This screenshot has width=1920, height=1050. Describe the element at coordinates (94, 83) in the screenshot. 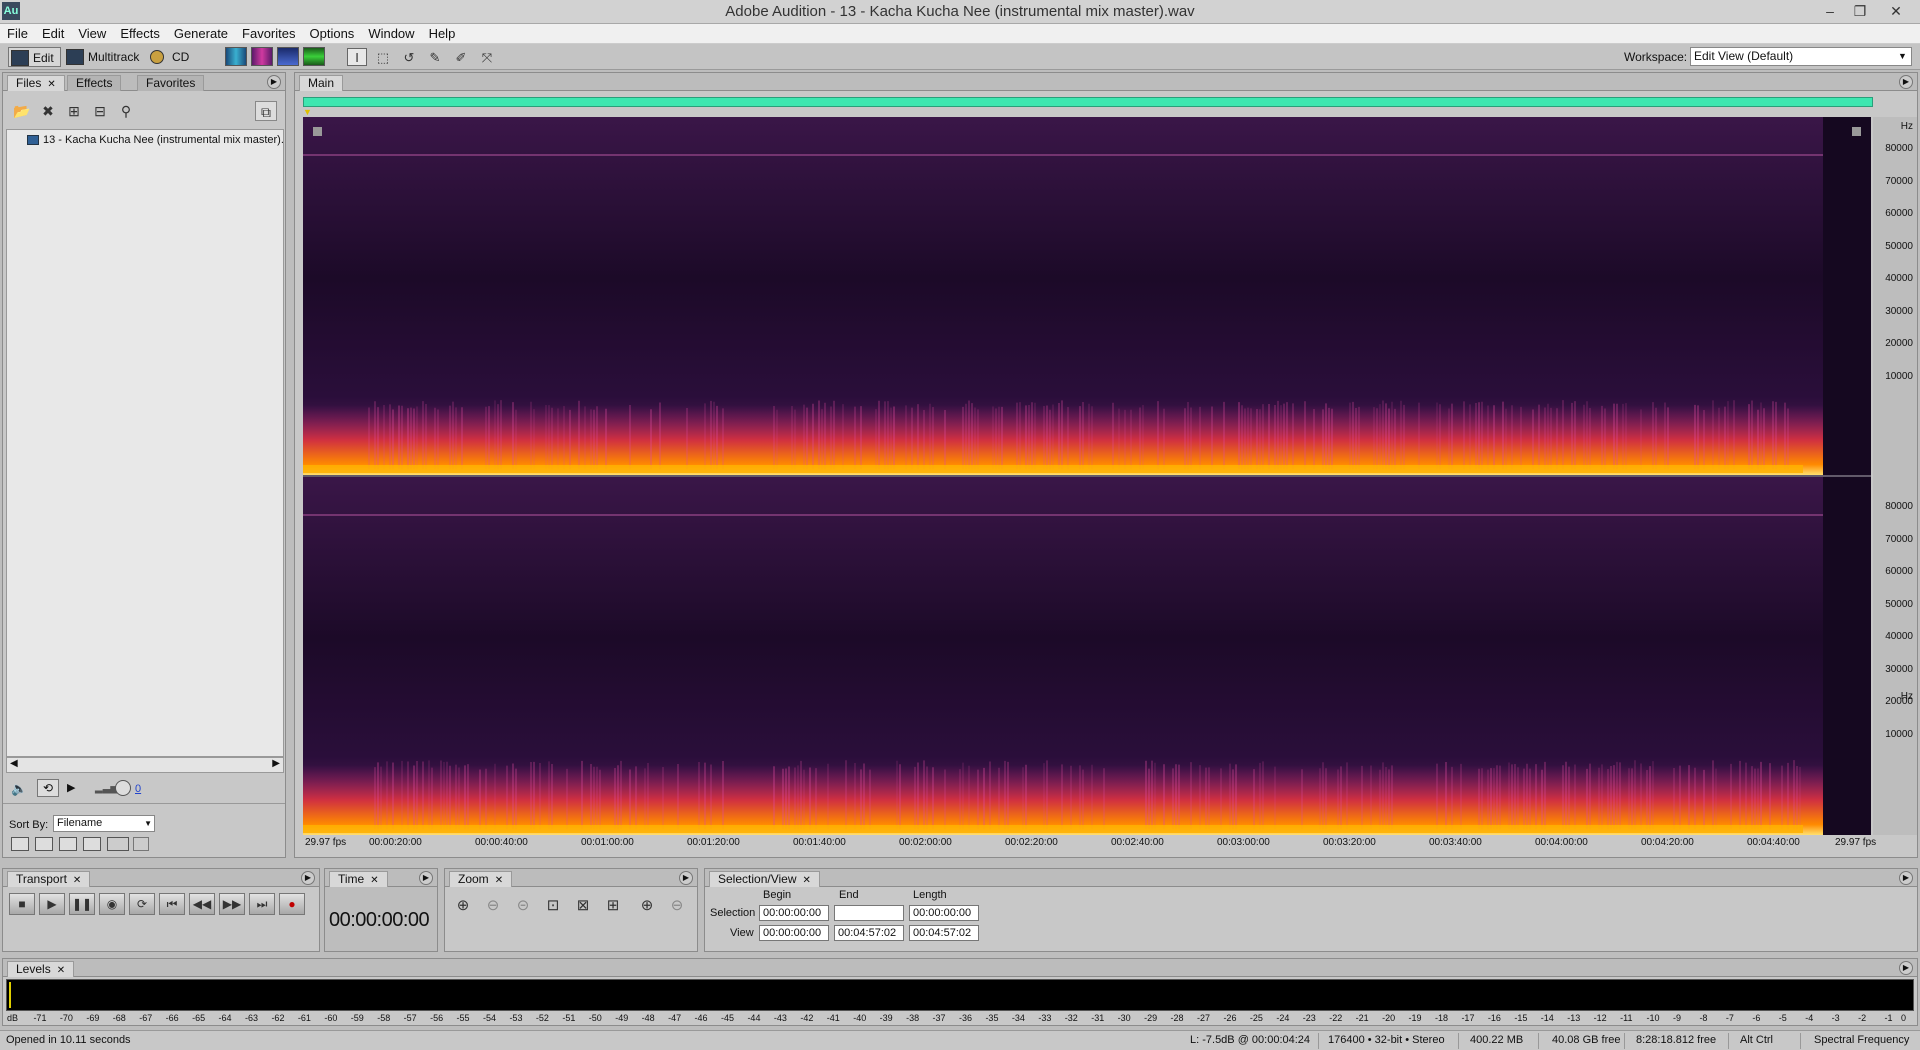

I see `tab-effects: Effects` at that location.